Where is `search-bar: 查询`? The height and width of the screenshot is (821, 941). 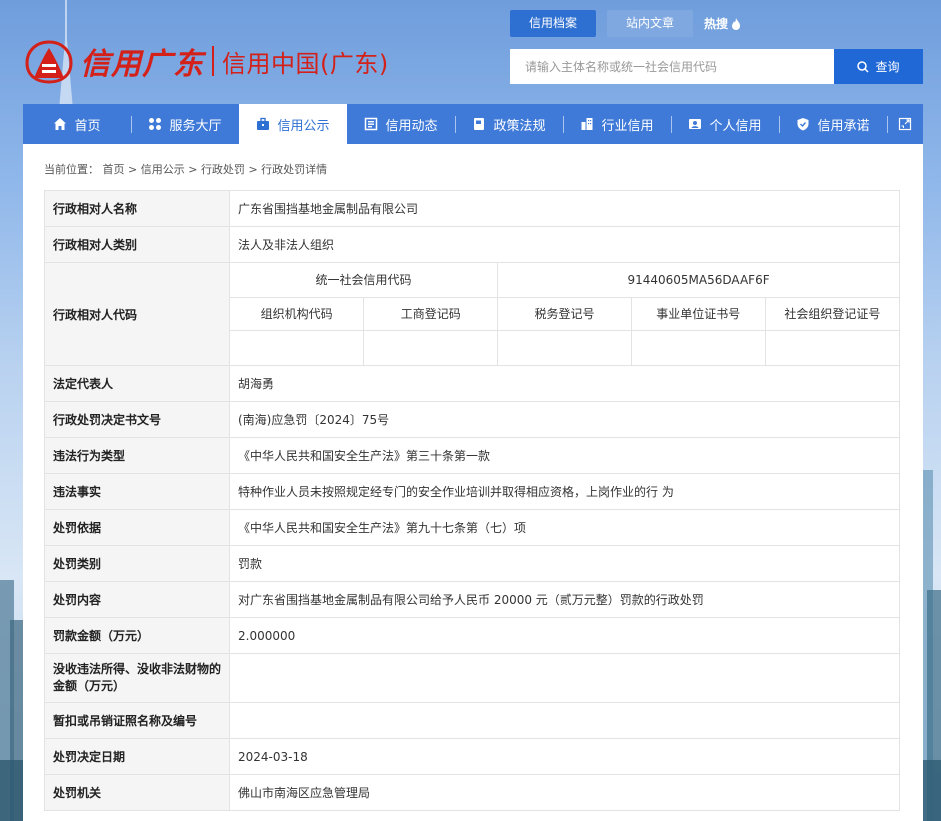 search-bar: 查询 is located at coordinates (716, 66).